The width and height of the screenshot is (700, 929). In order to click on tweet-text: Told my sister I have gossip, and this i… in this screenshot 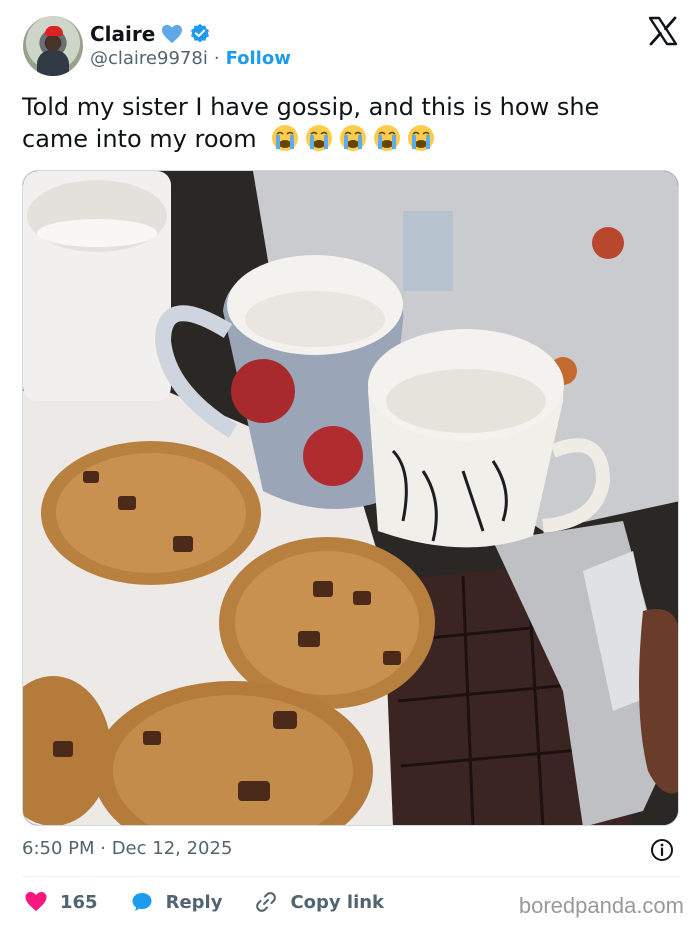, I will do `click(342, 123)`.